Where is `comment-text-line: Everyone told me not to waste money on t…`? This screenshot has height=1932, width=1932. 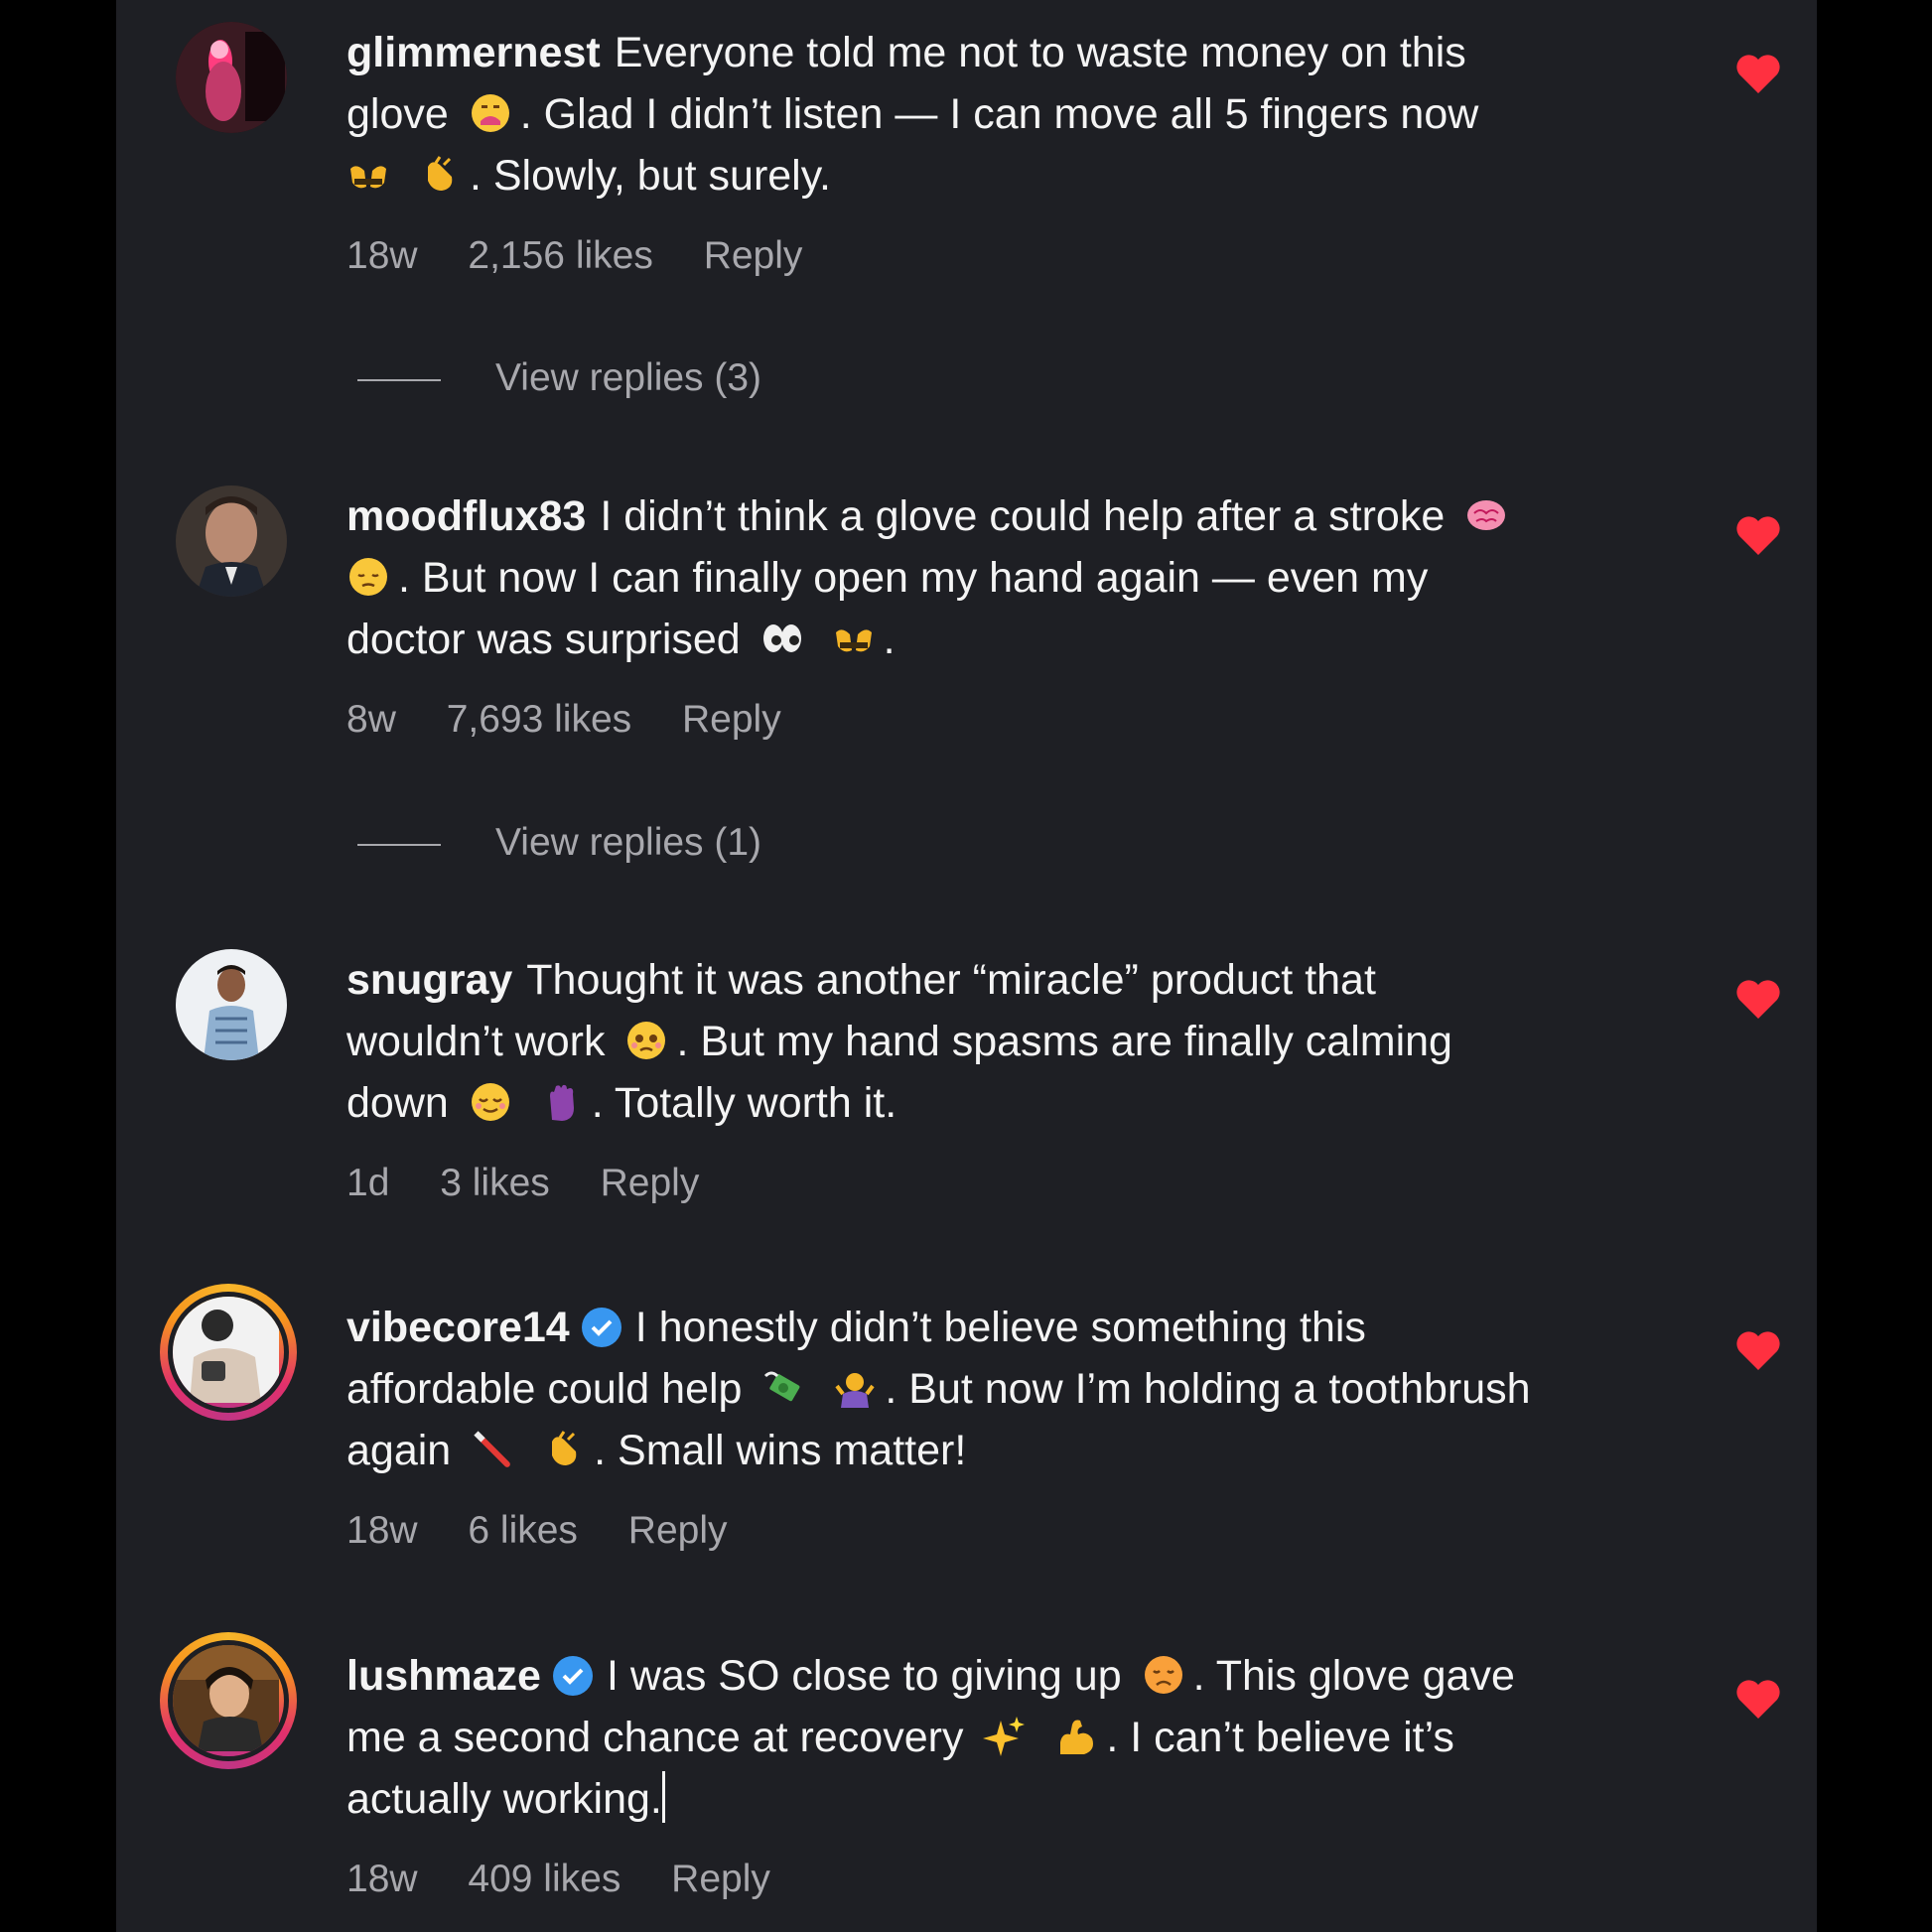 comment-text-line: Everyone told me not to waste money on t… is located at coordinates (1040, 52).